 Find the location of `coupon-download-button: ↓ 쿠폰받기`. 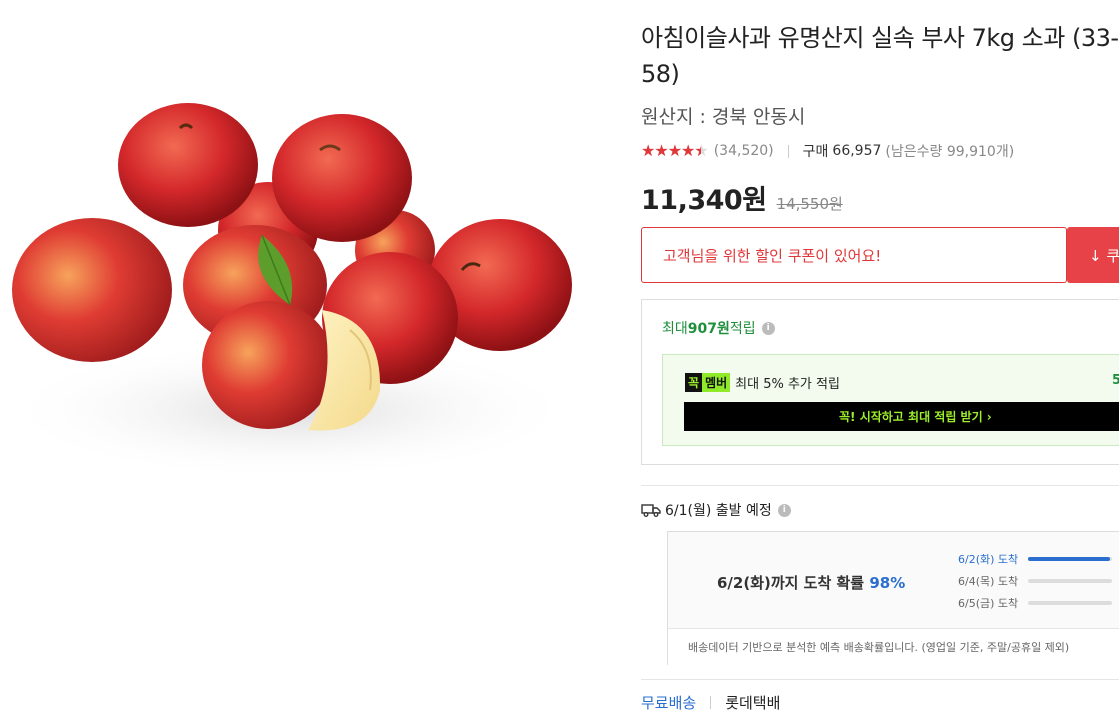

coupon-download-button: ↓ 쿠폰받기 is located at coordinates (1093, 255).